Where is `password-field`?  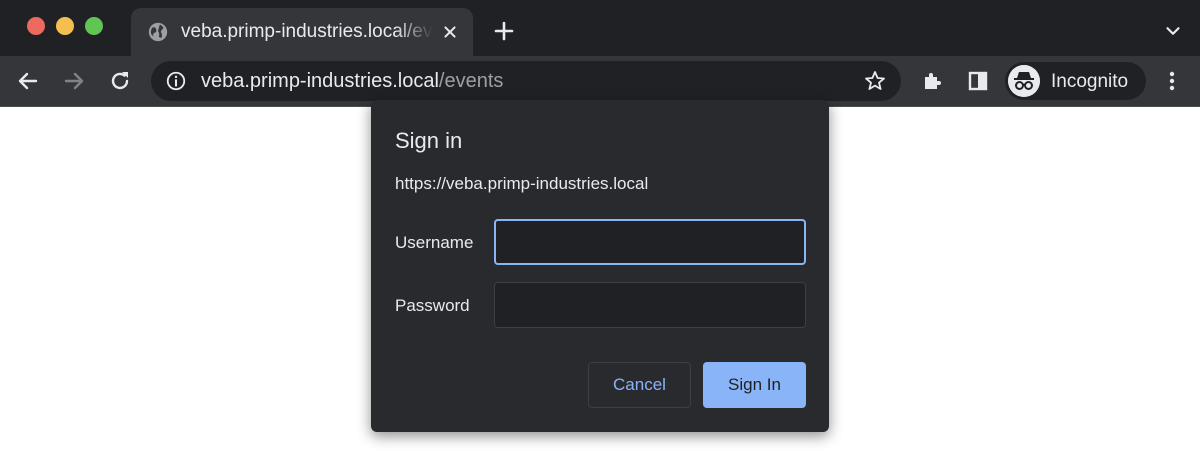
password-field is located at coordinates (650, 305).